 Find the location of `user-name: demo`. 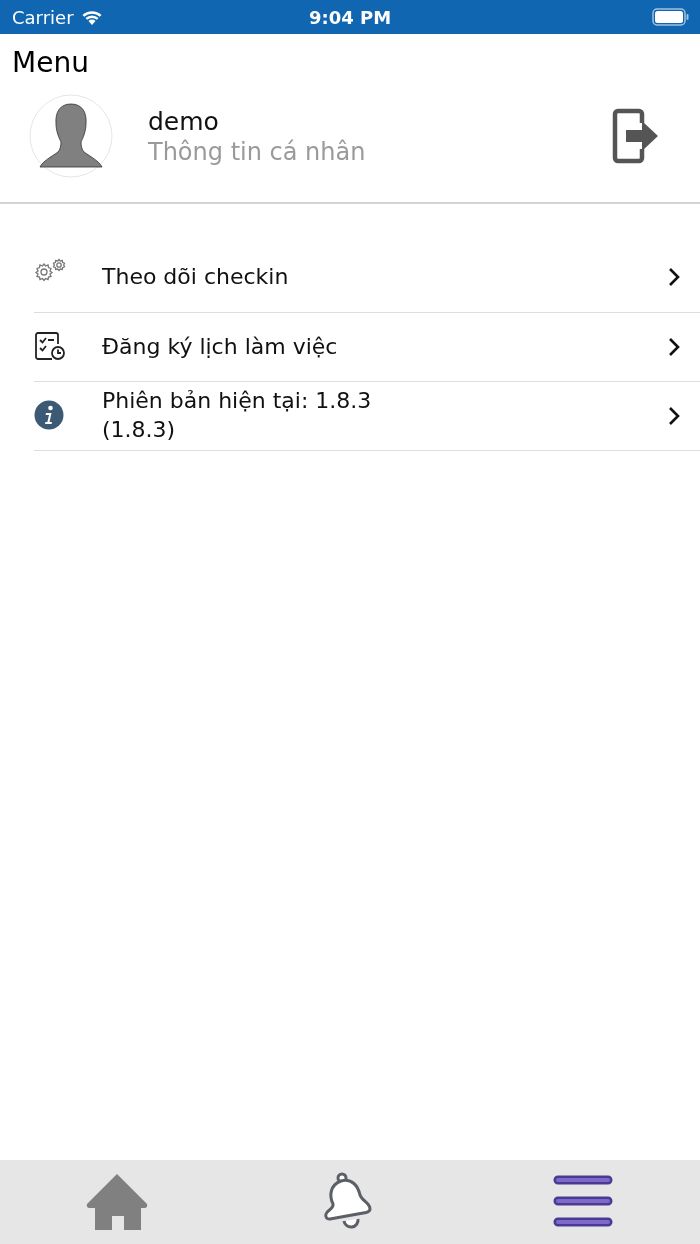

user-name: demo is located at coordinates (184, 121).